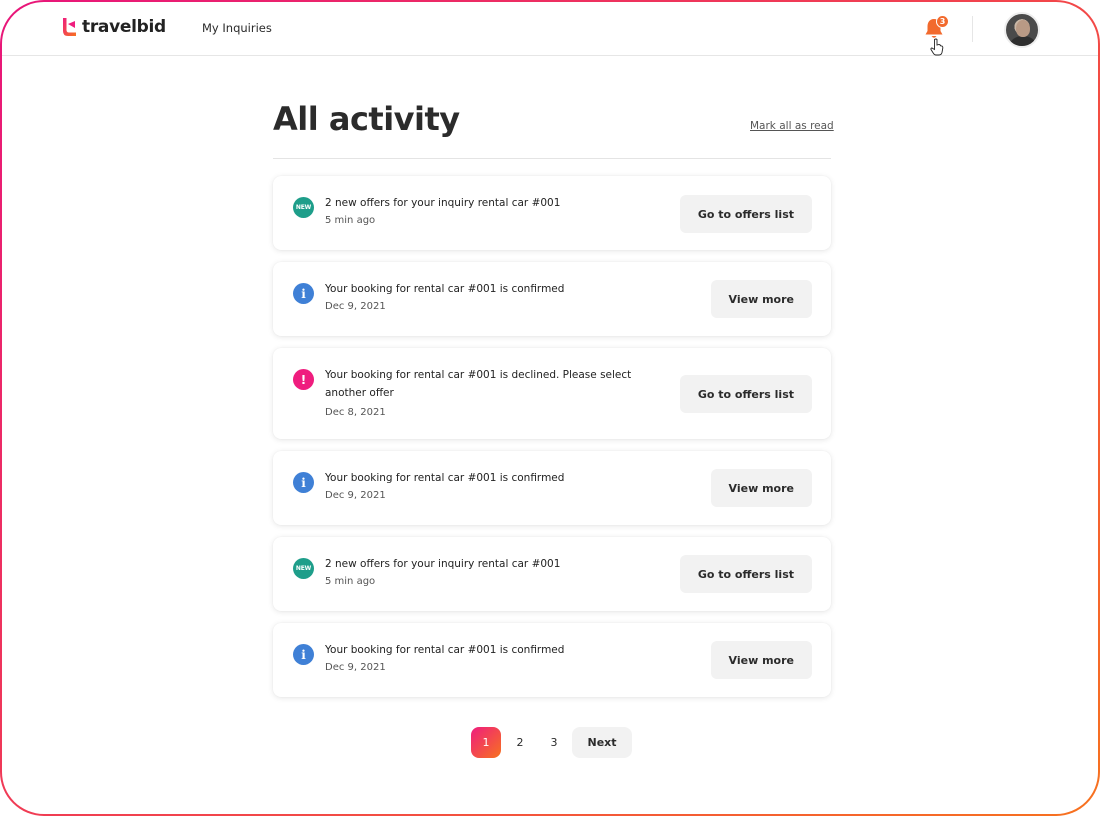 This screenshot has width=1100, height=816. What do you see at coordinates (937, 47) in the screenshot?
I see `hand-cursor-icon` at bounding box center [937, 47].